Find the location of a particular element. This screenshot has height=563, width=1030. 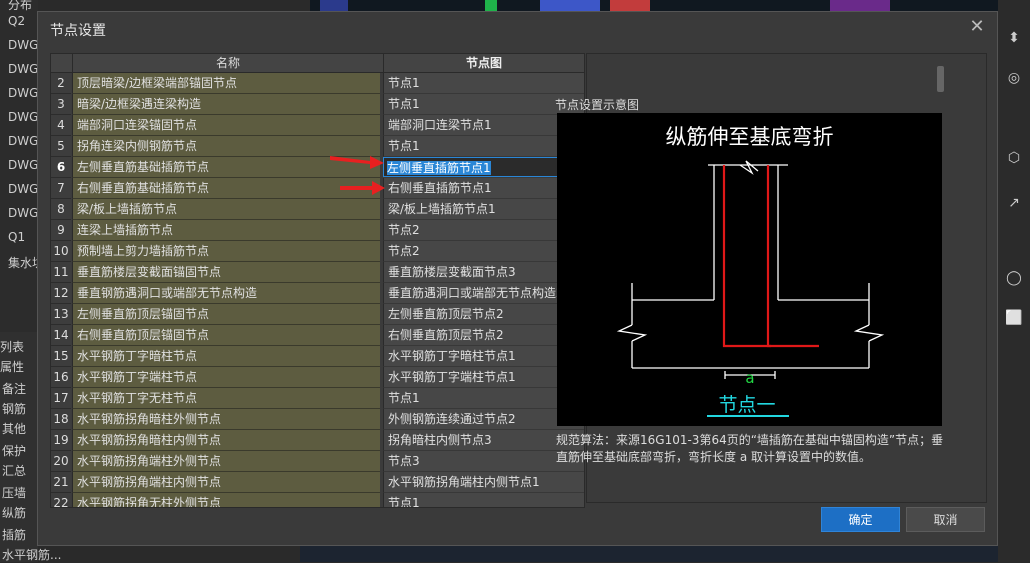

foundation-right-break is located at coordinates (869, 333).